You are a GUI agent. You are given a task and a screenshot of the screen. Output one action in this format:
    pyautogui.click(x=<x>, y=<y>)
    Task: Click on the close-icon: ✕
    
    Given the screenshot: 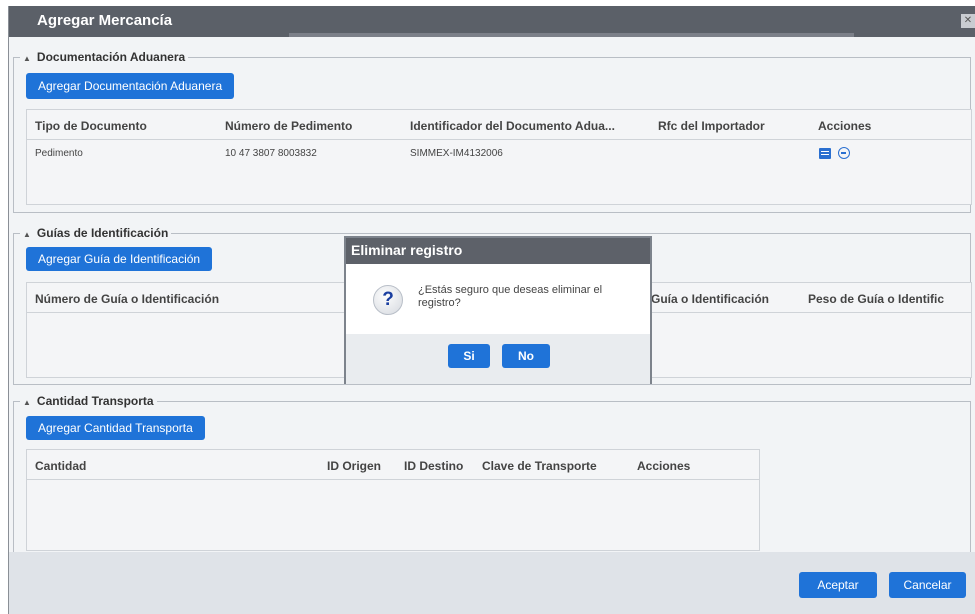 What is the action you would take?
    pyautogui.click(x=968, y=21)
    